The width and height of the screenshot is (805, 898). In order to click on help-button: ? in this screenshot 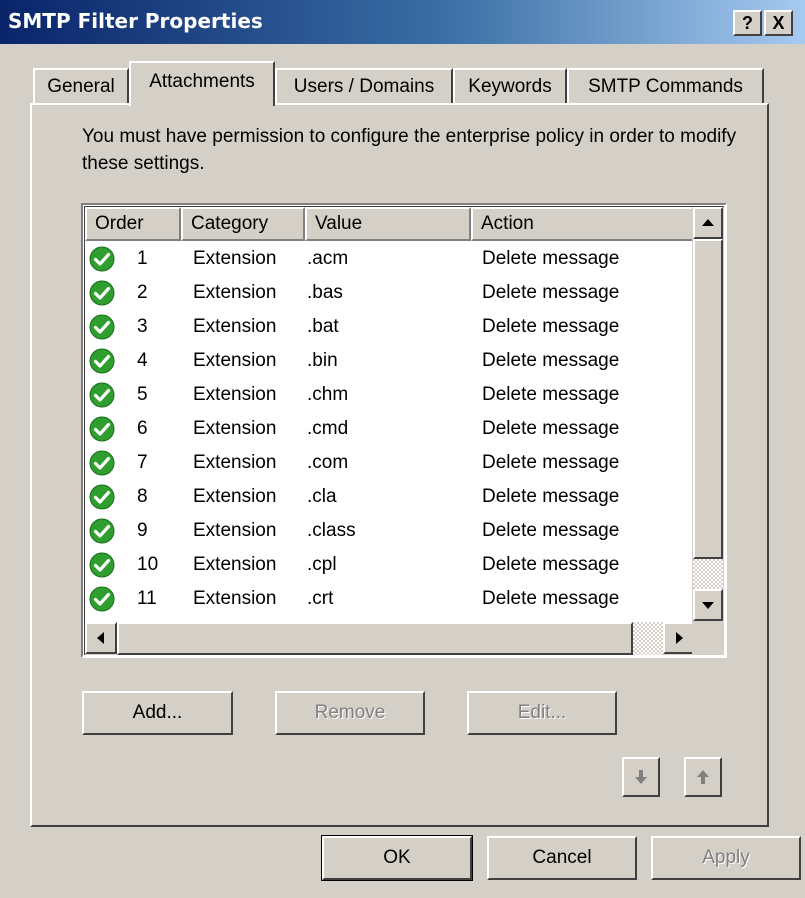, I will do `click(747, 23)`.